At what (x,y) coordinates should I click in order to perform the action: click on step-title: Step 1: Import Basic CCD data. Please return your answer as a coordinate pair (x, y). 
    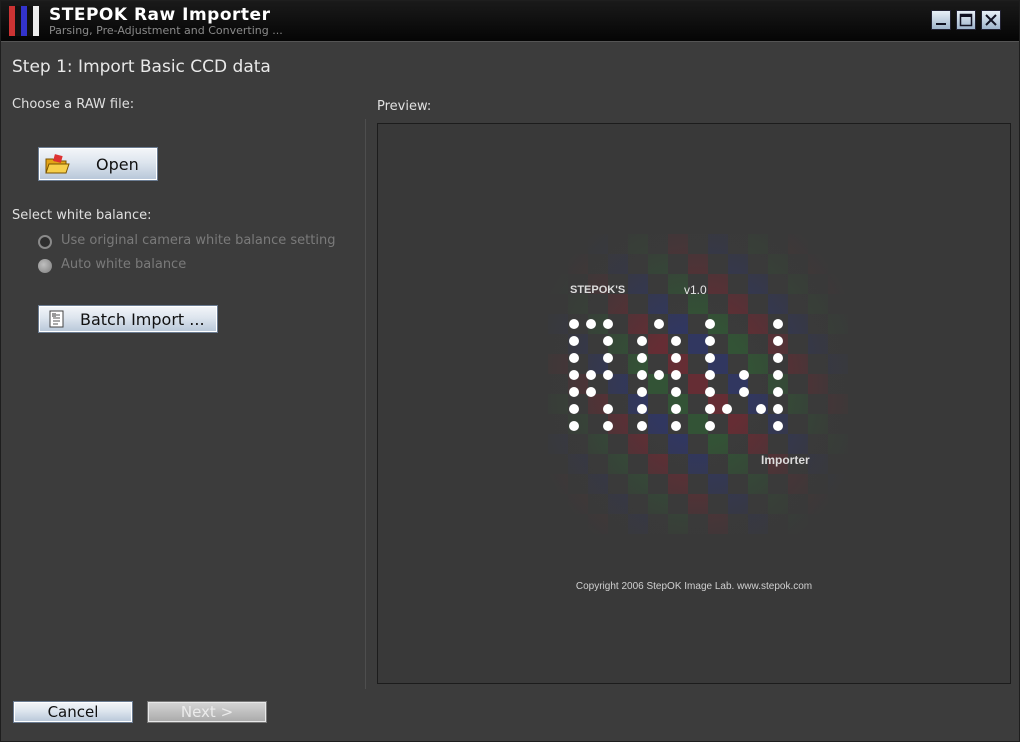
    Looking at the image, I should click on (141, 67).